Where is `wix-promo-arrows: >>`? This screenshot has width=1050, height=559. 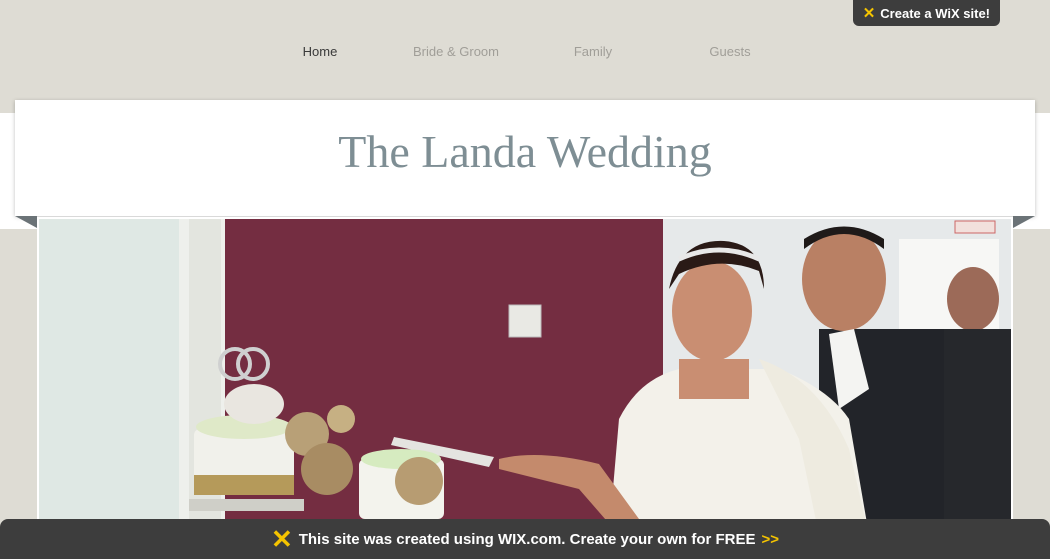 wix-promo-arrows: >> is located at coordinates (771, 539).